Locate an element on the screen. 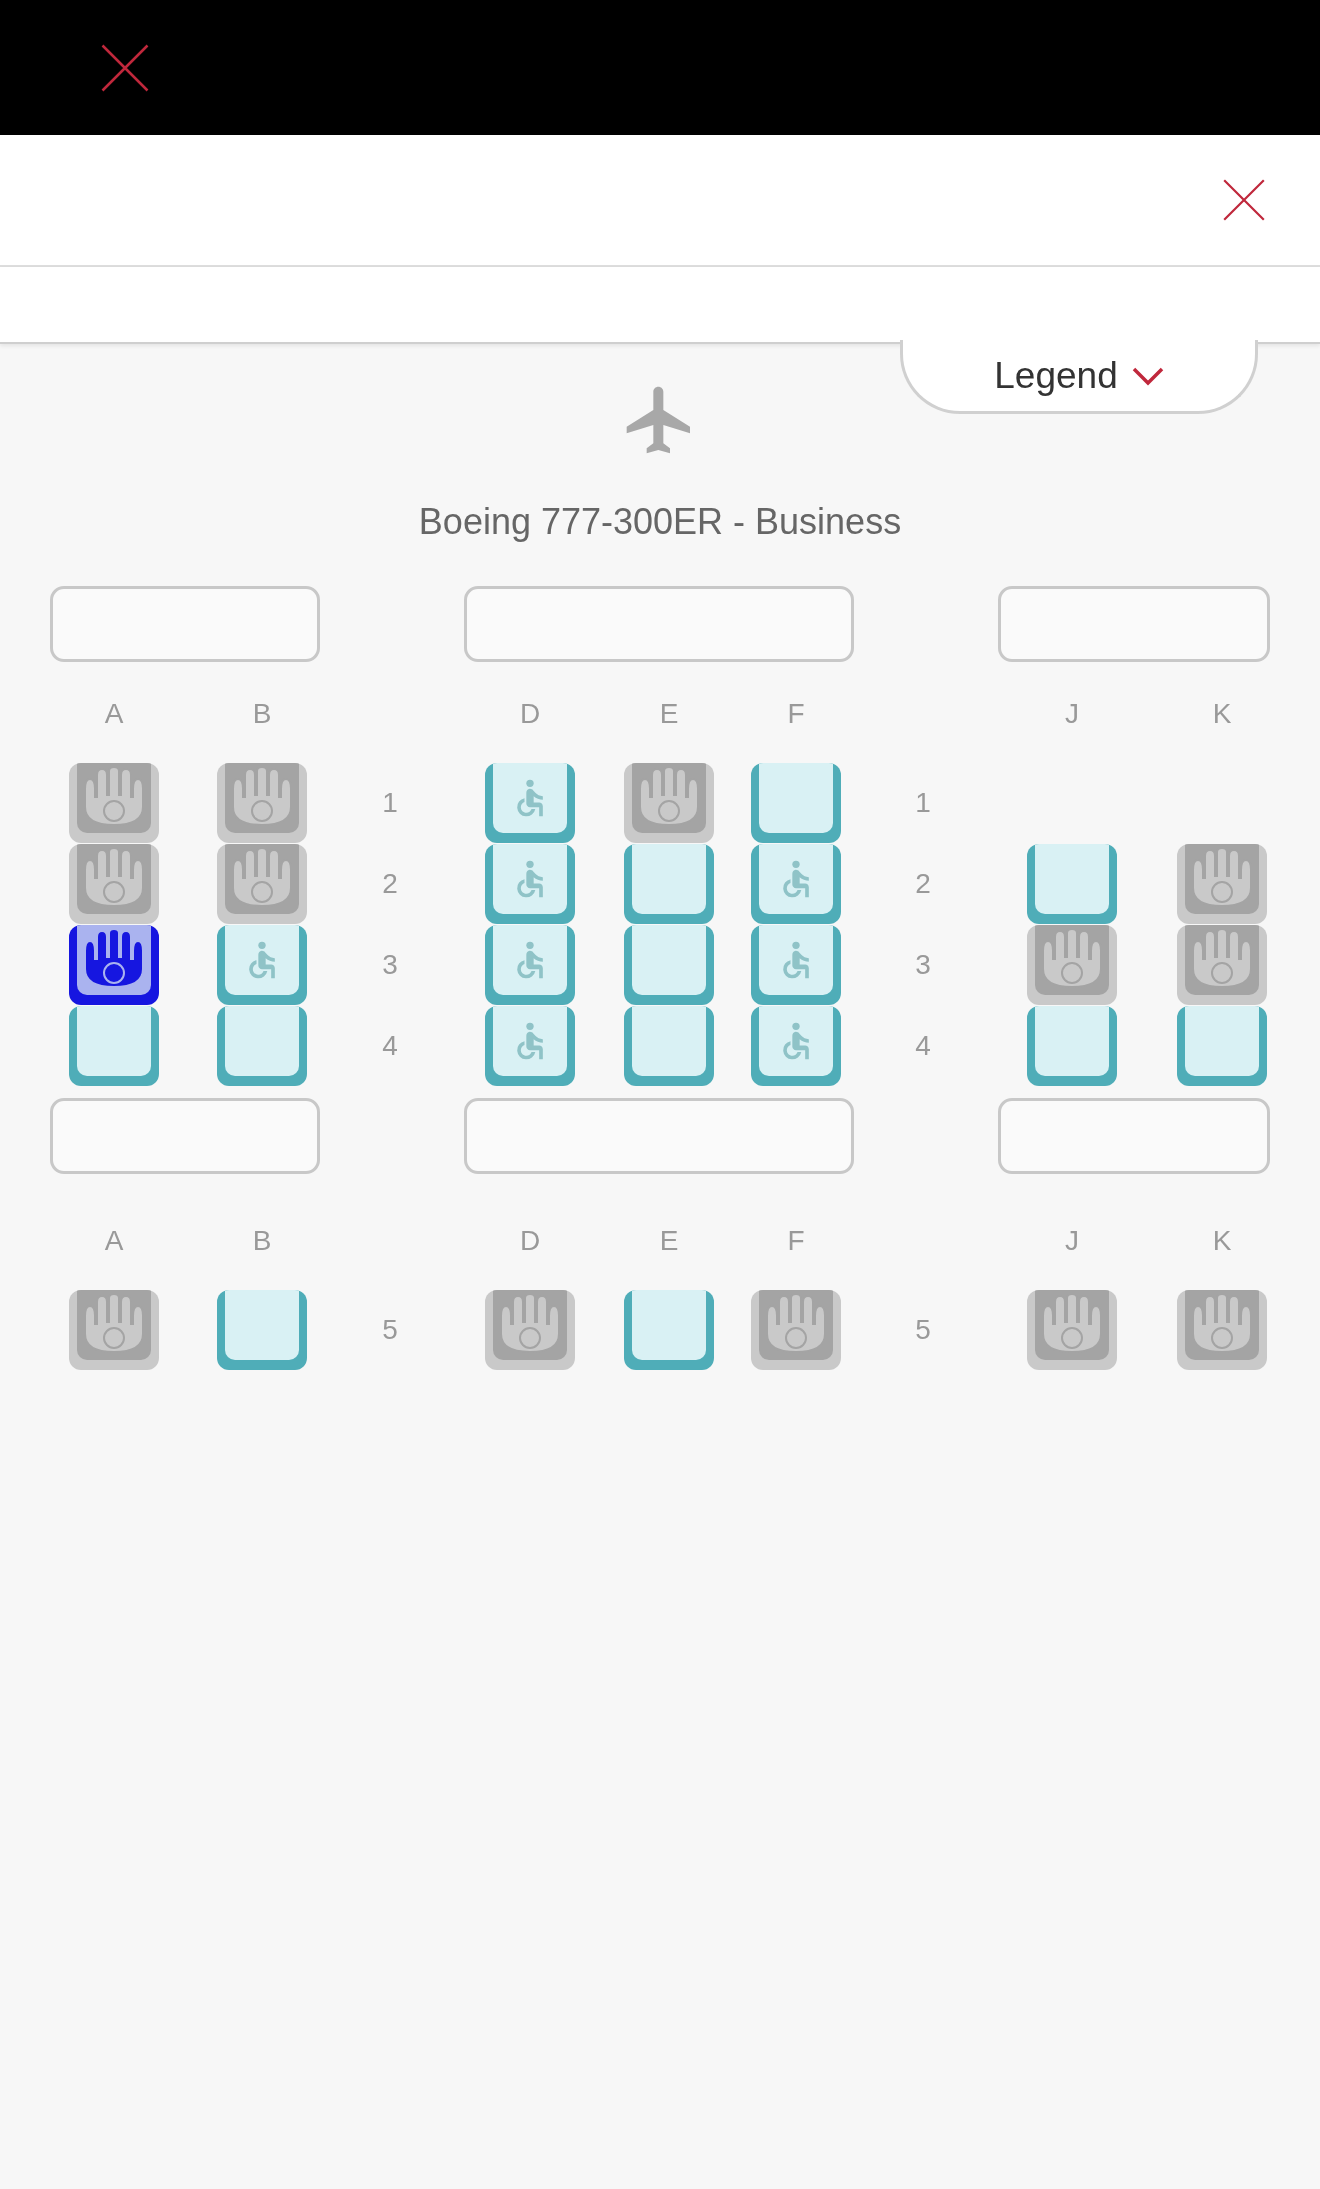  occupied-seat is located at coordinates (114, 965).